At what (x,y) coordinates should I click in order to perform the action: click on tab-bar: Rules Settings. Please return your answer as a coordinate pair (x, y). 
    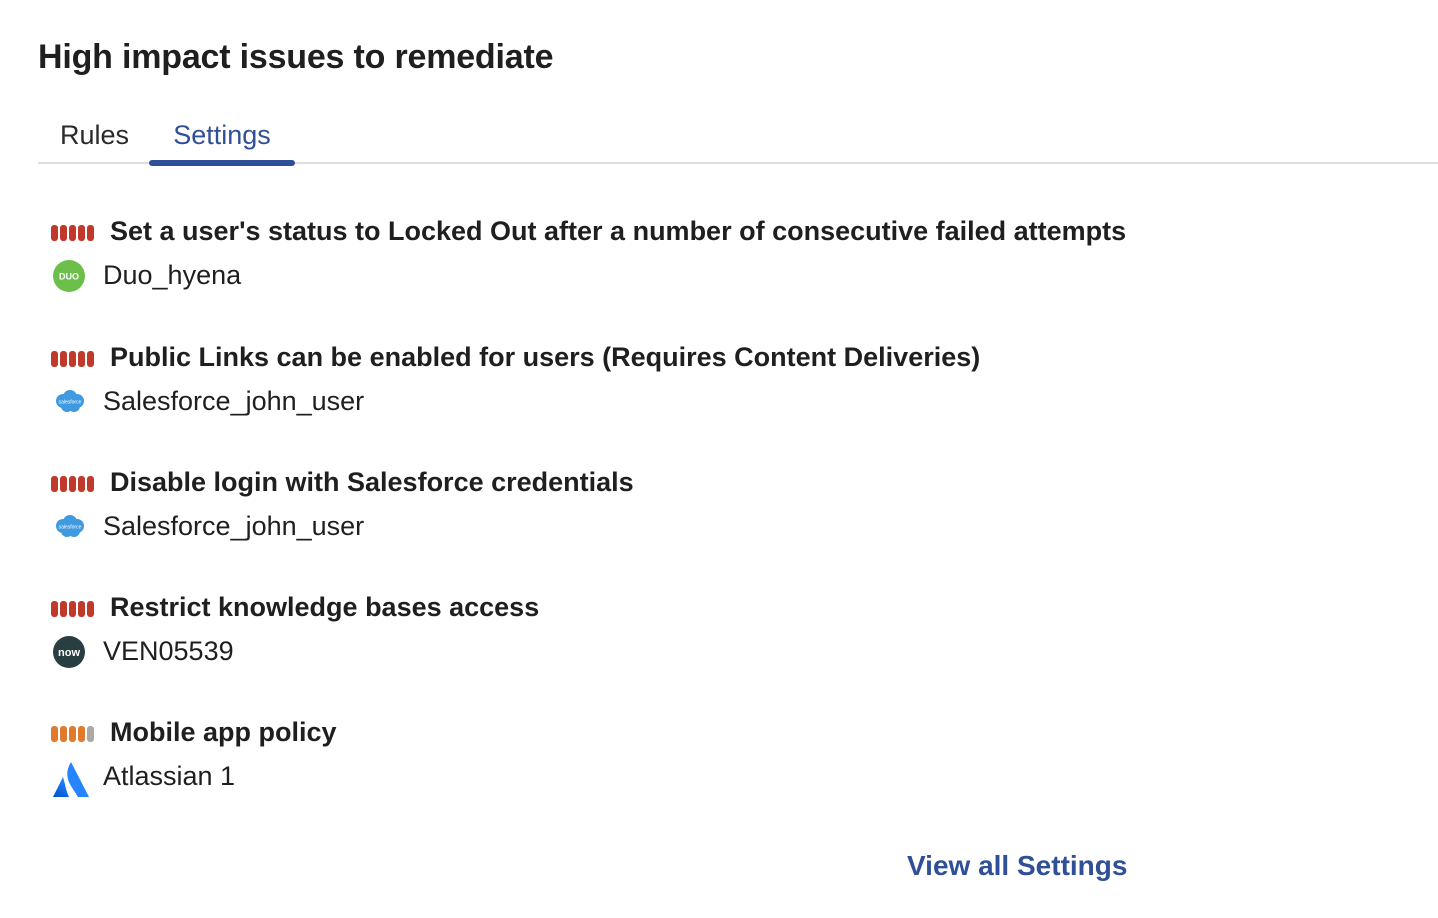
    Looking at the image, I should click on (738, 139).